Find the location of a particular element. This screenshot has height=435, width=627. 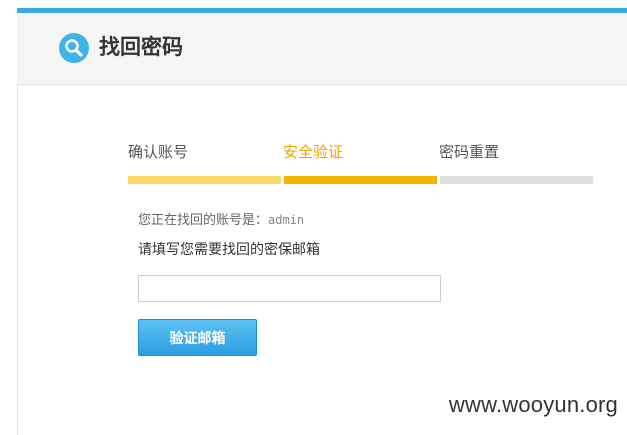

account-info: 您正在找回的账号是：admin is located at coordinates (221, 220).